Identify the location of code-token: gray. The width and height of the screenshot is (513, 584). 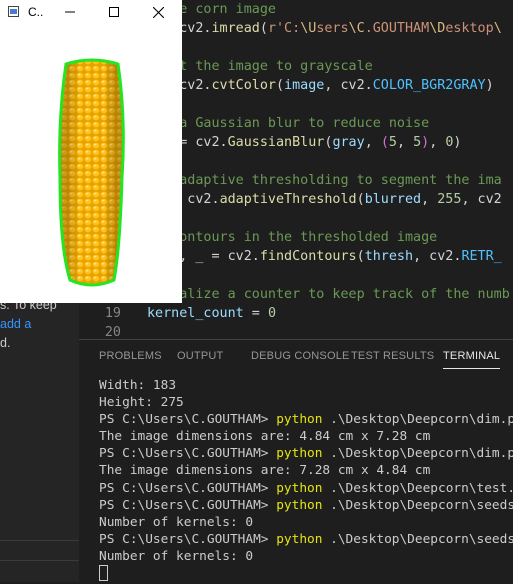
(348, 142).